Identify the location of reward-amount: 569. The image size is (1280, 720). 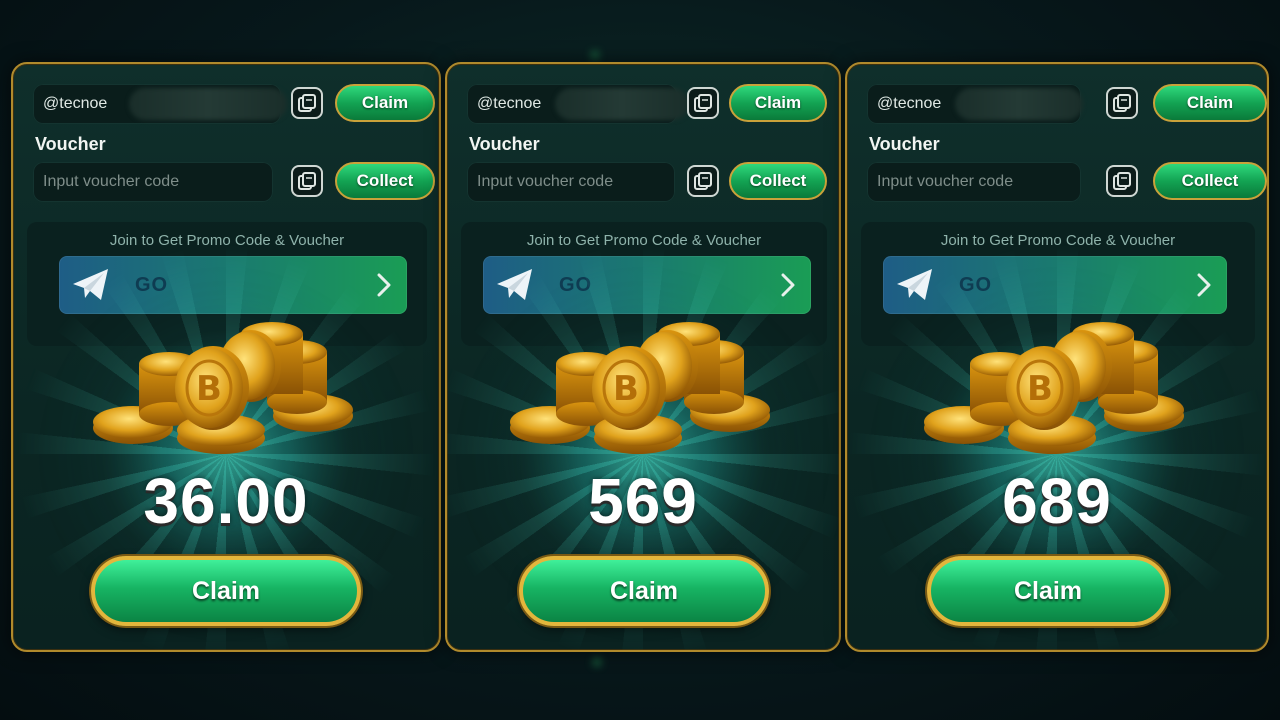
(643, 501).